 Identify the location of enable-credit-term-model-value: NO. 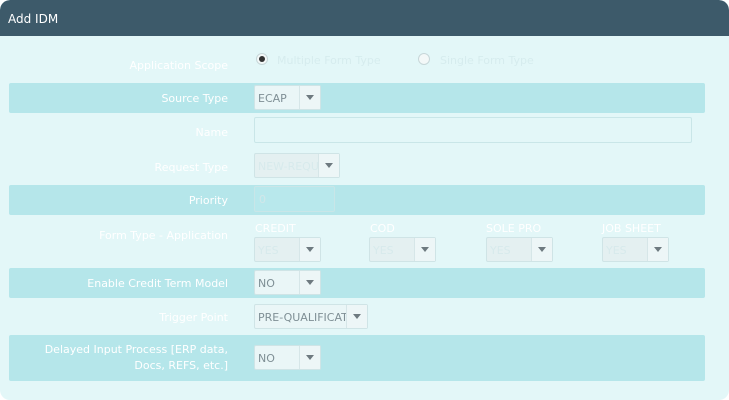
(266, 283).